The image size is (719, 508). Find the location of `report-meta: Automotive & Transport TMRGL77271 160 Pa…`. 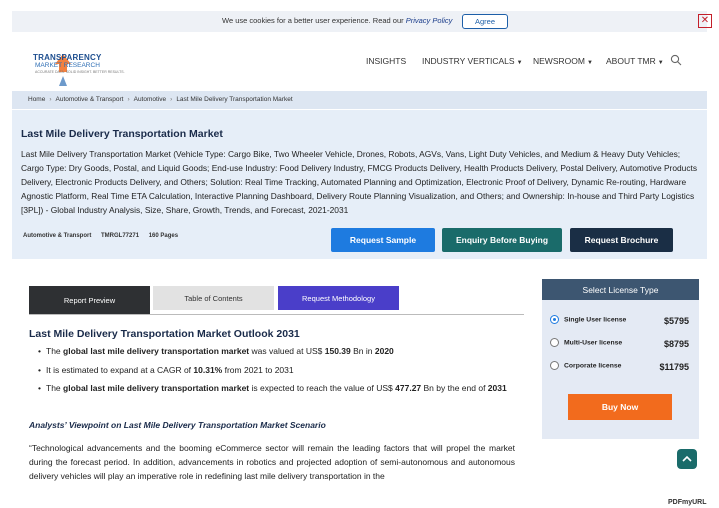

report-meta: Automotive & Transport TMRGL77271 160 Pa… is located at coordinates (104, 236).